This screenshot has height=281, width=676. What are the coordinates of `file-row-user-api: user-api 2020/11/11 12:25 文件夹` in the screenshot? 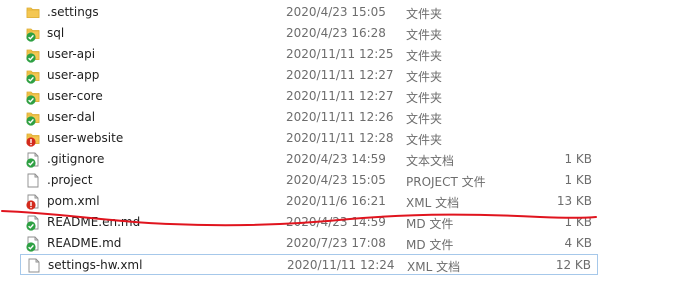 It's located at (309, 54).